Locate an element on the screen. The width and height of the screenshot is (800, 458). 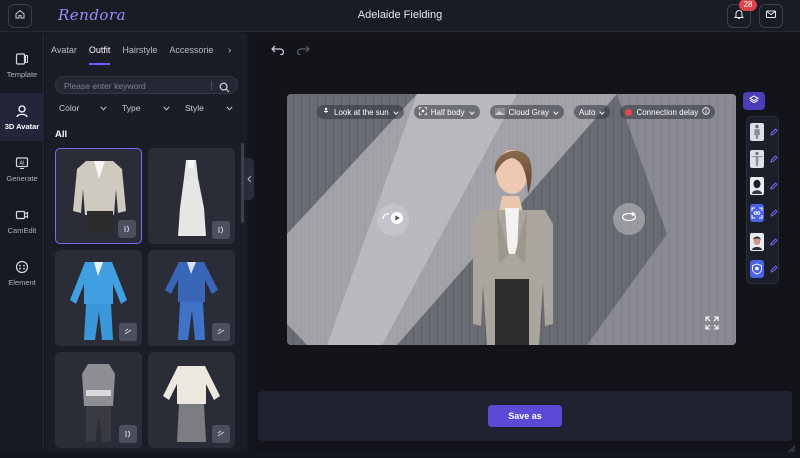
face-shield-icon is located at coordinates (757, 269).